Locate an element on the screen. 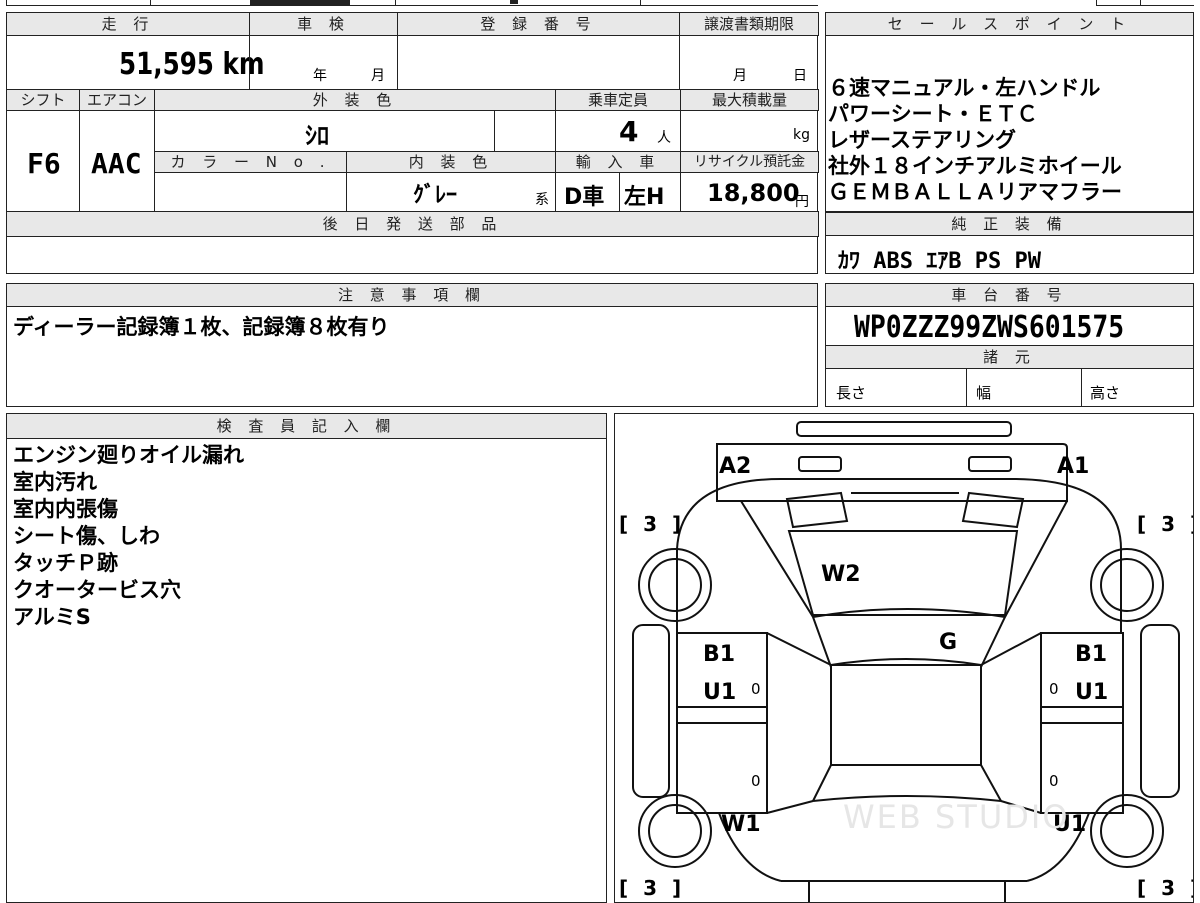  recycle-header: リサイクル預託金 is located at coordinates (749, 162).